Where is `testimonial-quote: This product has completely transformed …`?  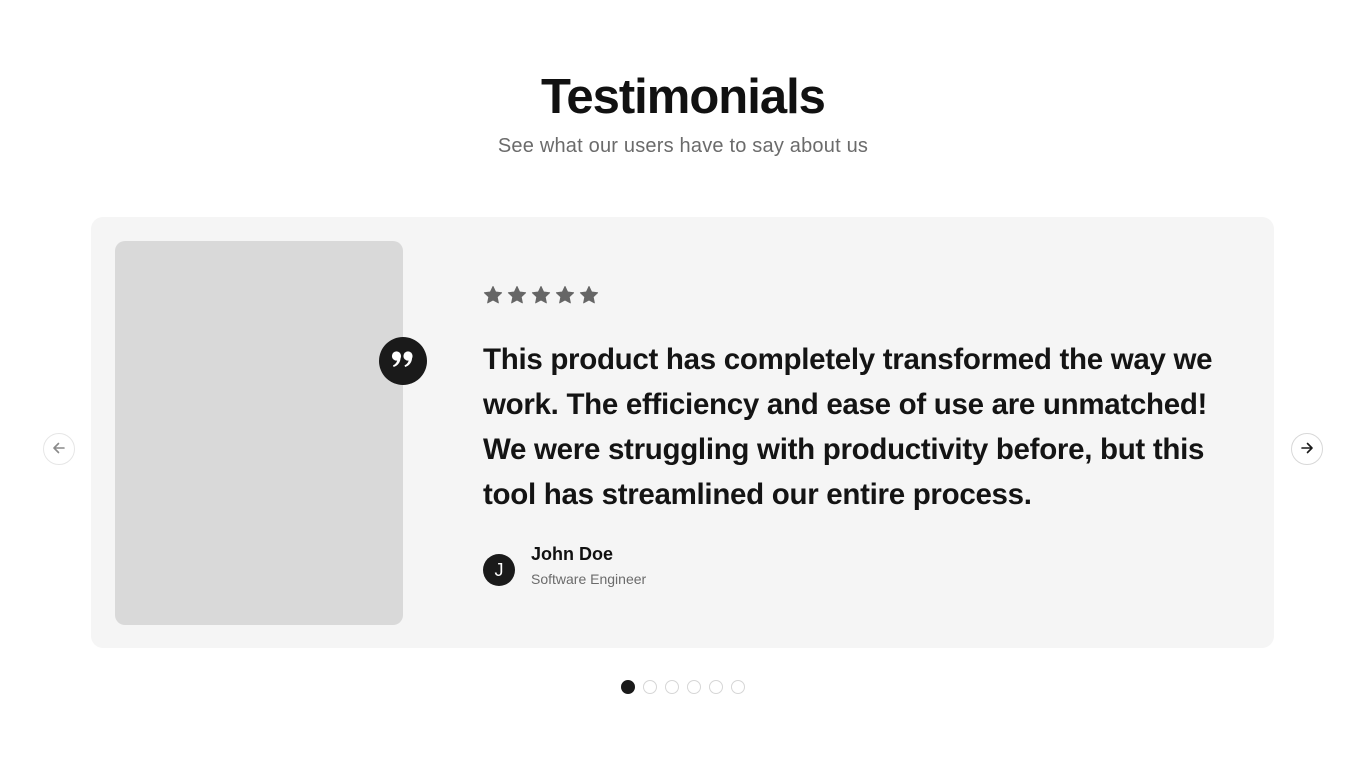 testimonial-quote: This product has completely transformed … is located at coordinates (848, 427).